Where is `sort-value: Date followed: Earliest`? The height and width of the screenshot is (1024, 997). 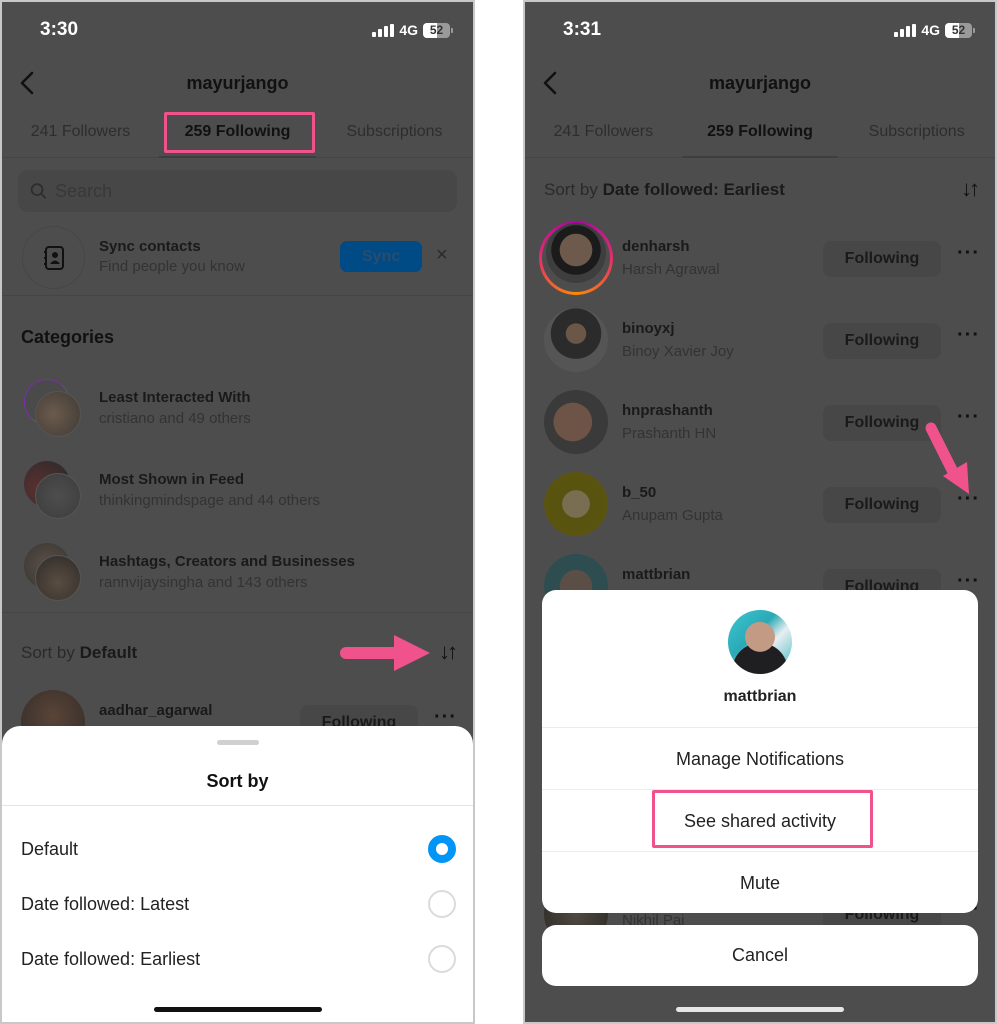
sort-value: Date followed: Earliest is located at coordinates (693, 189).